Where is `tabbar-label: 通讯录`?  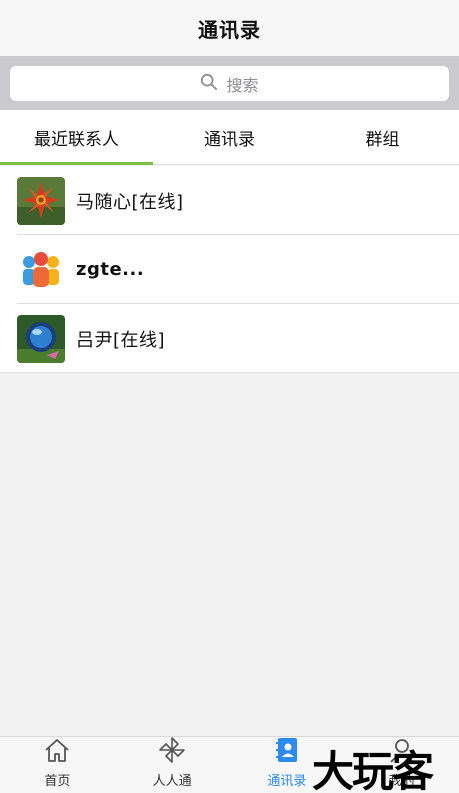 tabbar-label: 通讯录 is located at coordinates (287, 781).